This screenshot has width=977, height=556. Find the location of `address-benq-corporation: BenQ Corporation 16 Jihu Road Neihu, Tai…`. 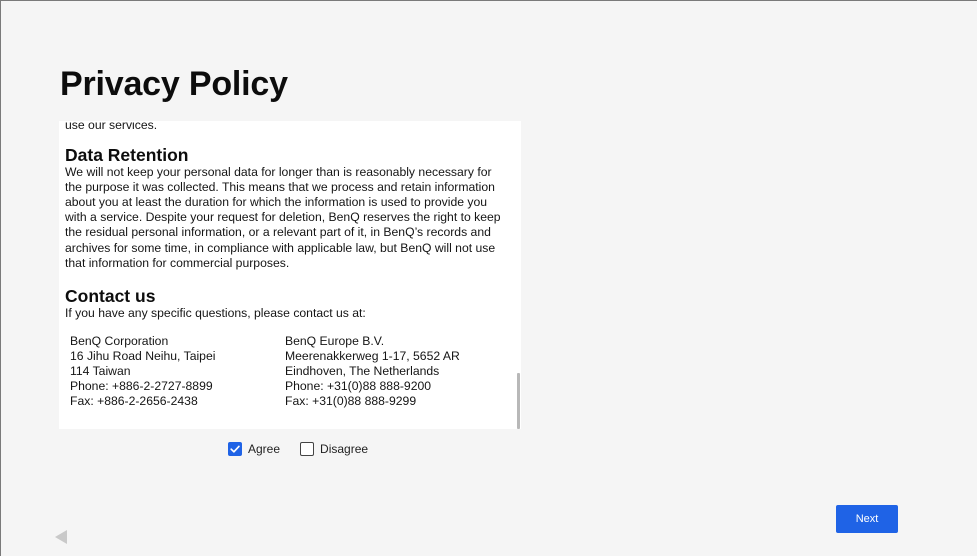

address-benq-corporation: BenQ Corporation 16 Jihu Road Neihu, Tai… is located at coordinates (177, 371).